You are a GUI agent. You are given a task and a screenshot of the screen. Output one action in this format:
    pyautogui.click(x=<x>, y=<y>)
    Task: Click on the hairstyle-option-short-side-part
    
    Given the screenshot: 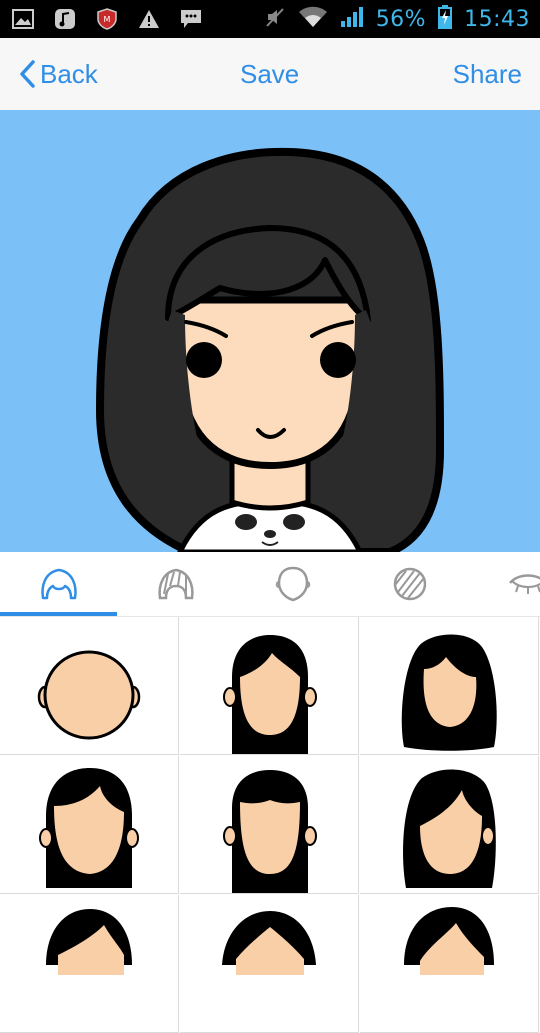 What is the action you would take?
    pyautogui.click(x=89, y=964)
    